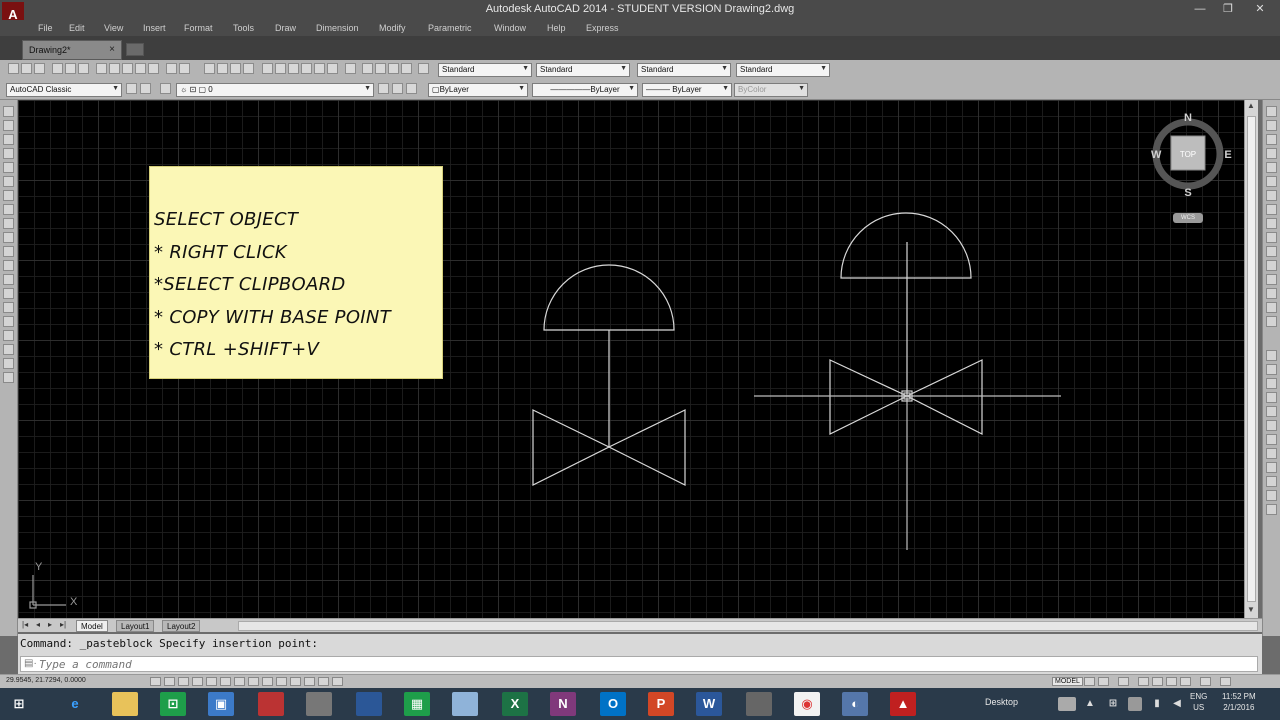  Describe the element at coordinates (154, 28) in the screenshot. I see `menu-insert: Insert` at that location.